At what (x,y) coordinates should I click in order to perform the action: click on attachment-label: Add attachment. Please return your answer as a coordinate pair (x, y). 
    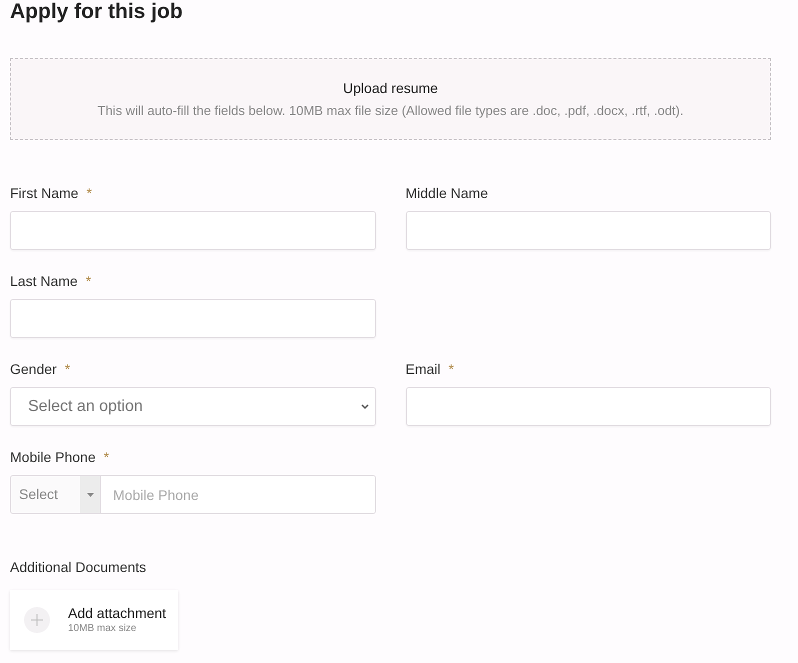
    Looking at the image, I should click on (117, 613).